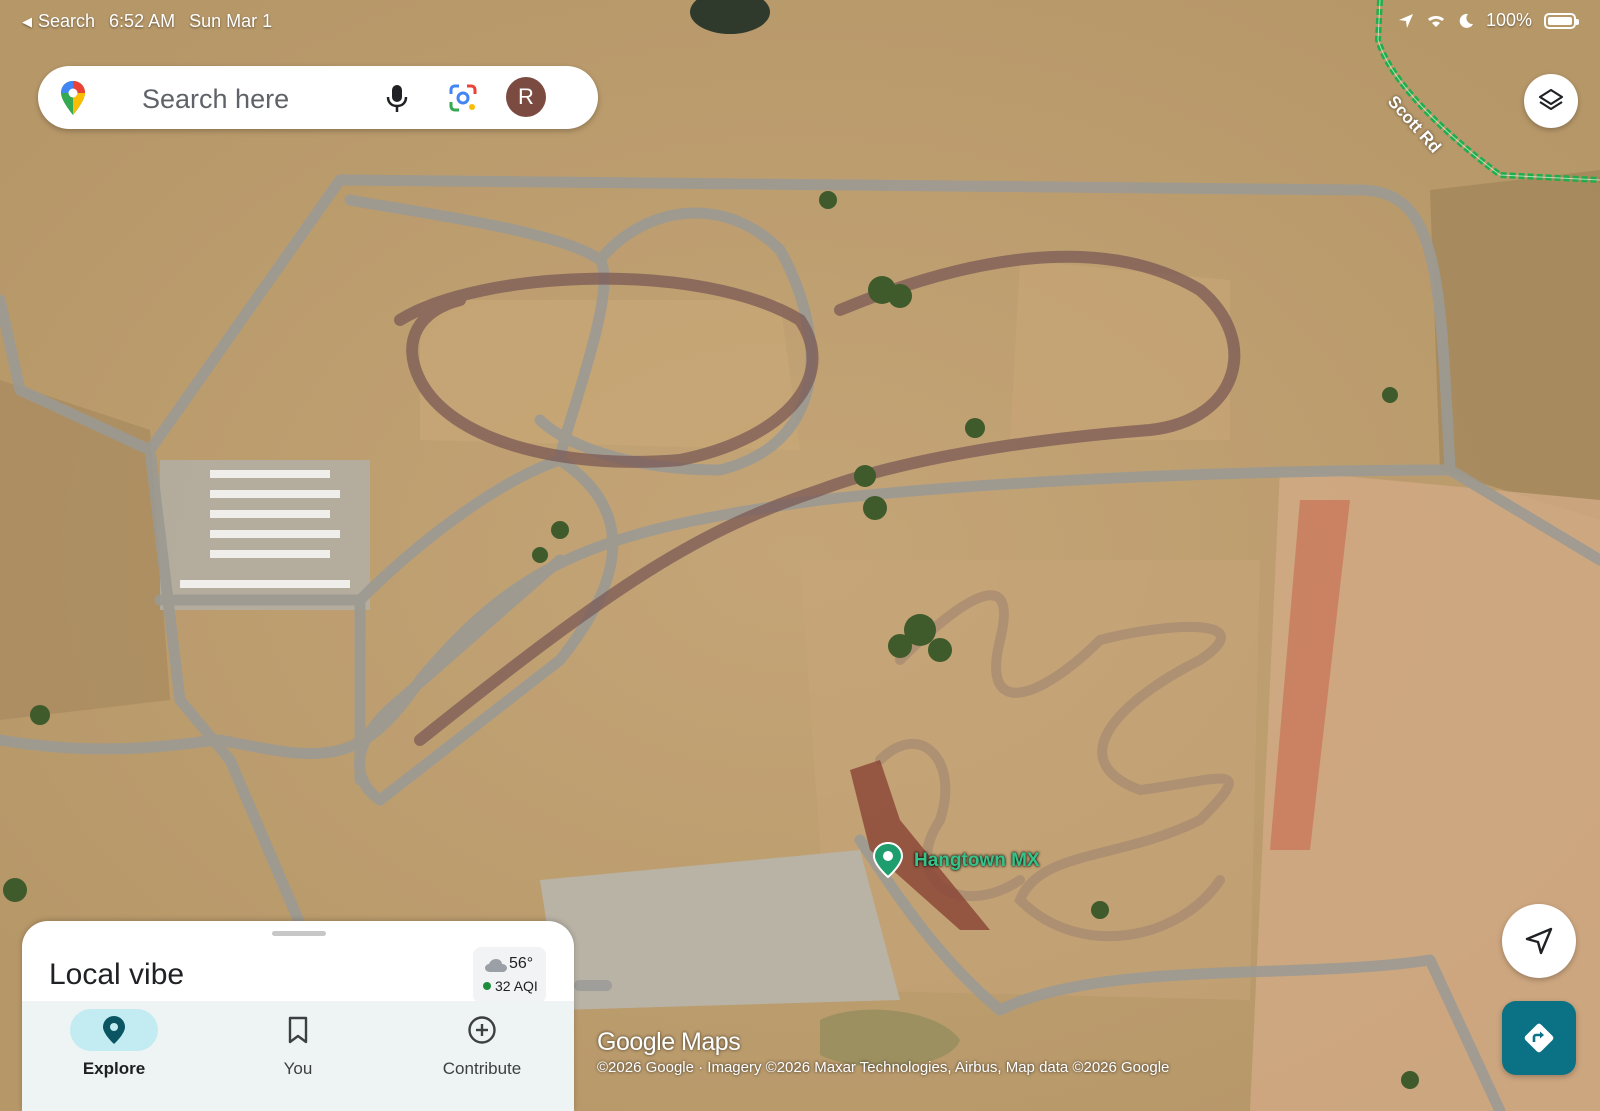 The width and height of the screenshot is (1600, 1111). I want to click on moon-icon, so click(1466, 20).